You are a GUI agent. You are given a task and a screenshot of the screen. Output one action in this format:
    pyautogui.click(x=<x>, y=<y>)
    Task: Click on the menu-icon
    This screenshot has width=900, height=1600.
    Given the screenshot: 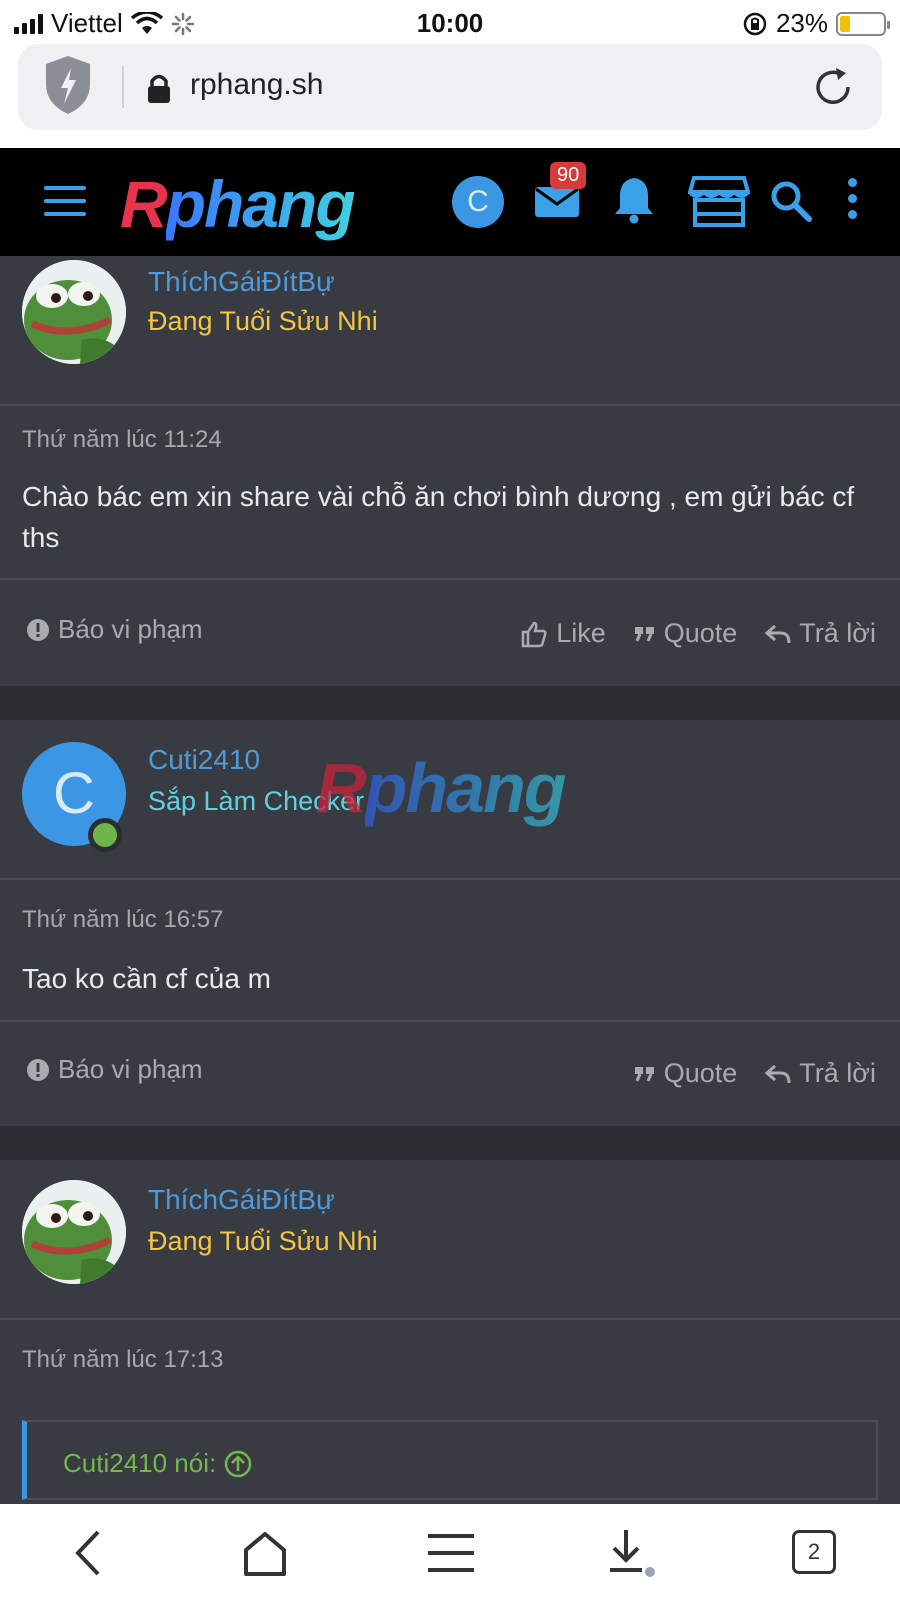 What is the action you would take?
    pyautogui.click(x=65, y=202)
    